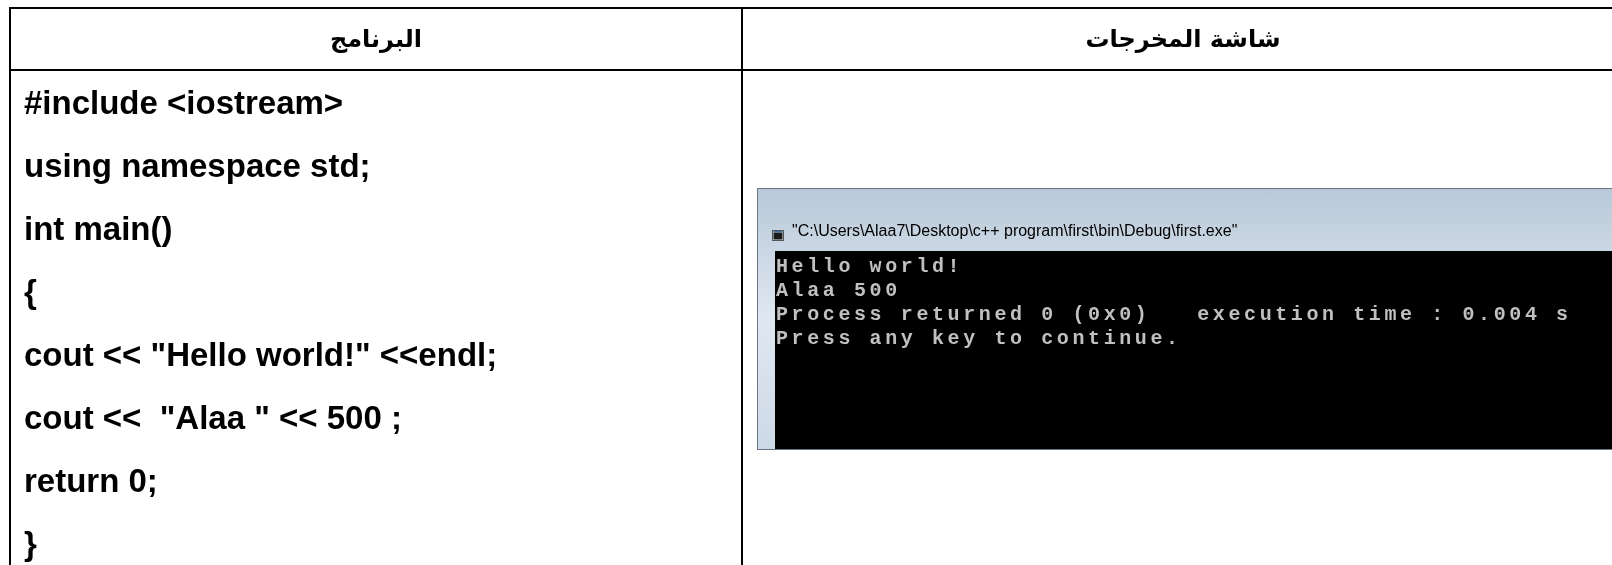 The height and width of the screenshot is (565, 1612). I want to click on code-line: #include <iostream>, so click(184, 103).